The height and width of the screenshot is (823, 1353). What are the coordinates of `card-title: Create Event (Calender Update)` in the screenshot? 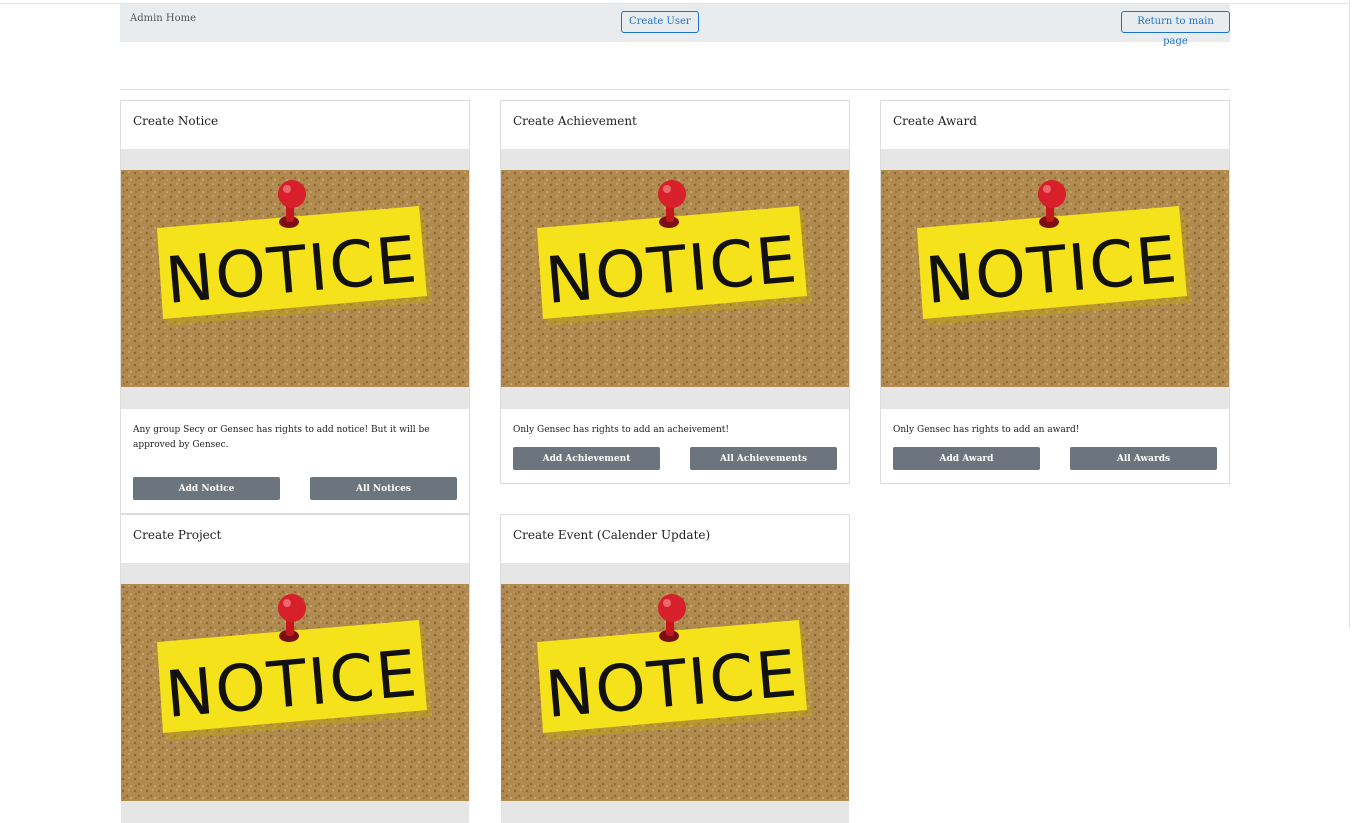 It's located at (612, 535).